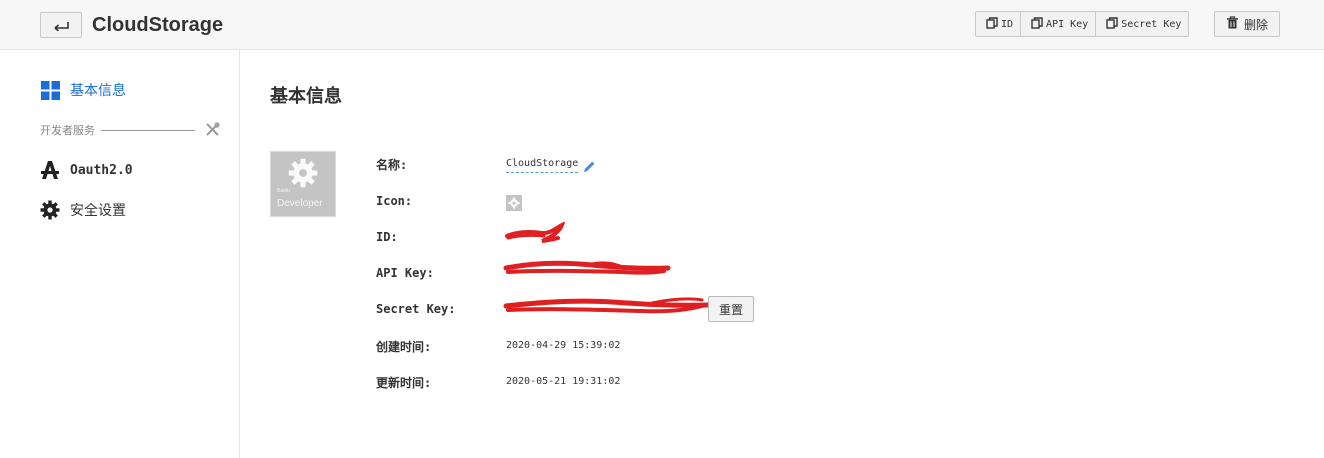 This screenshot has height=458, width=1324. What do you see at coordinates (50, 170) in the screenshot?
I see `oauth-icon` at bounding box center [50, 170].